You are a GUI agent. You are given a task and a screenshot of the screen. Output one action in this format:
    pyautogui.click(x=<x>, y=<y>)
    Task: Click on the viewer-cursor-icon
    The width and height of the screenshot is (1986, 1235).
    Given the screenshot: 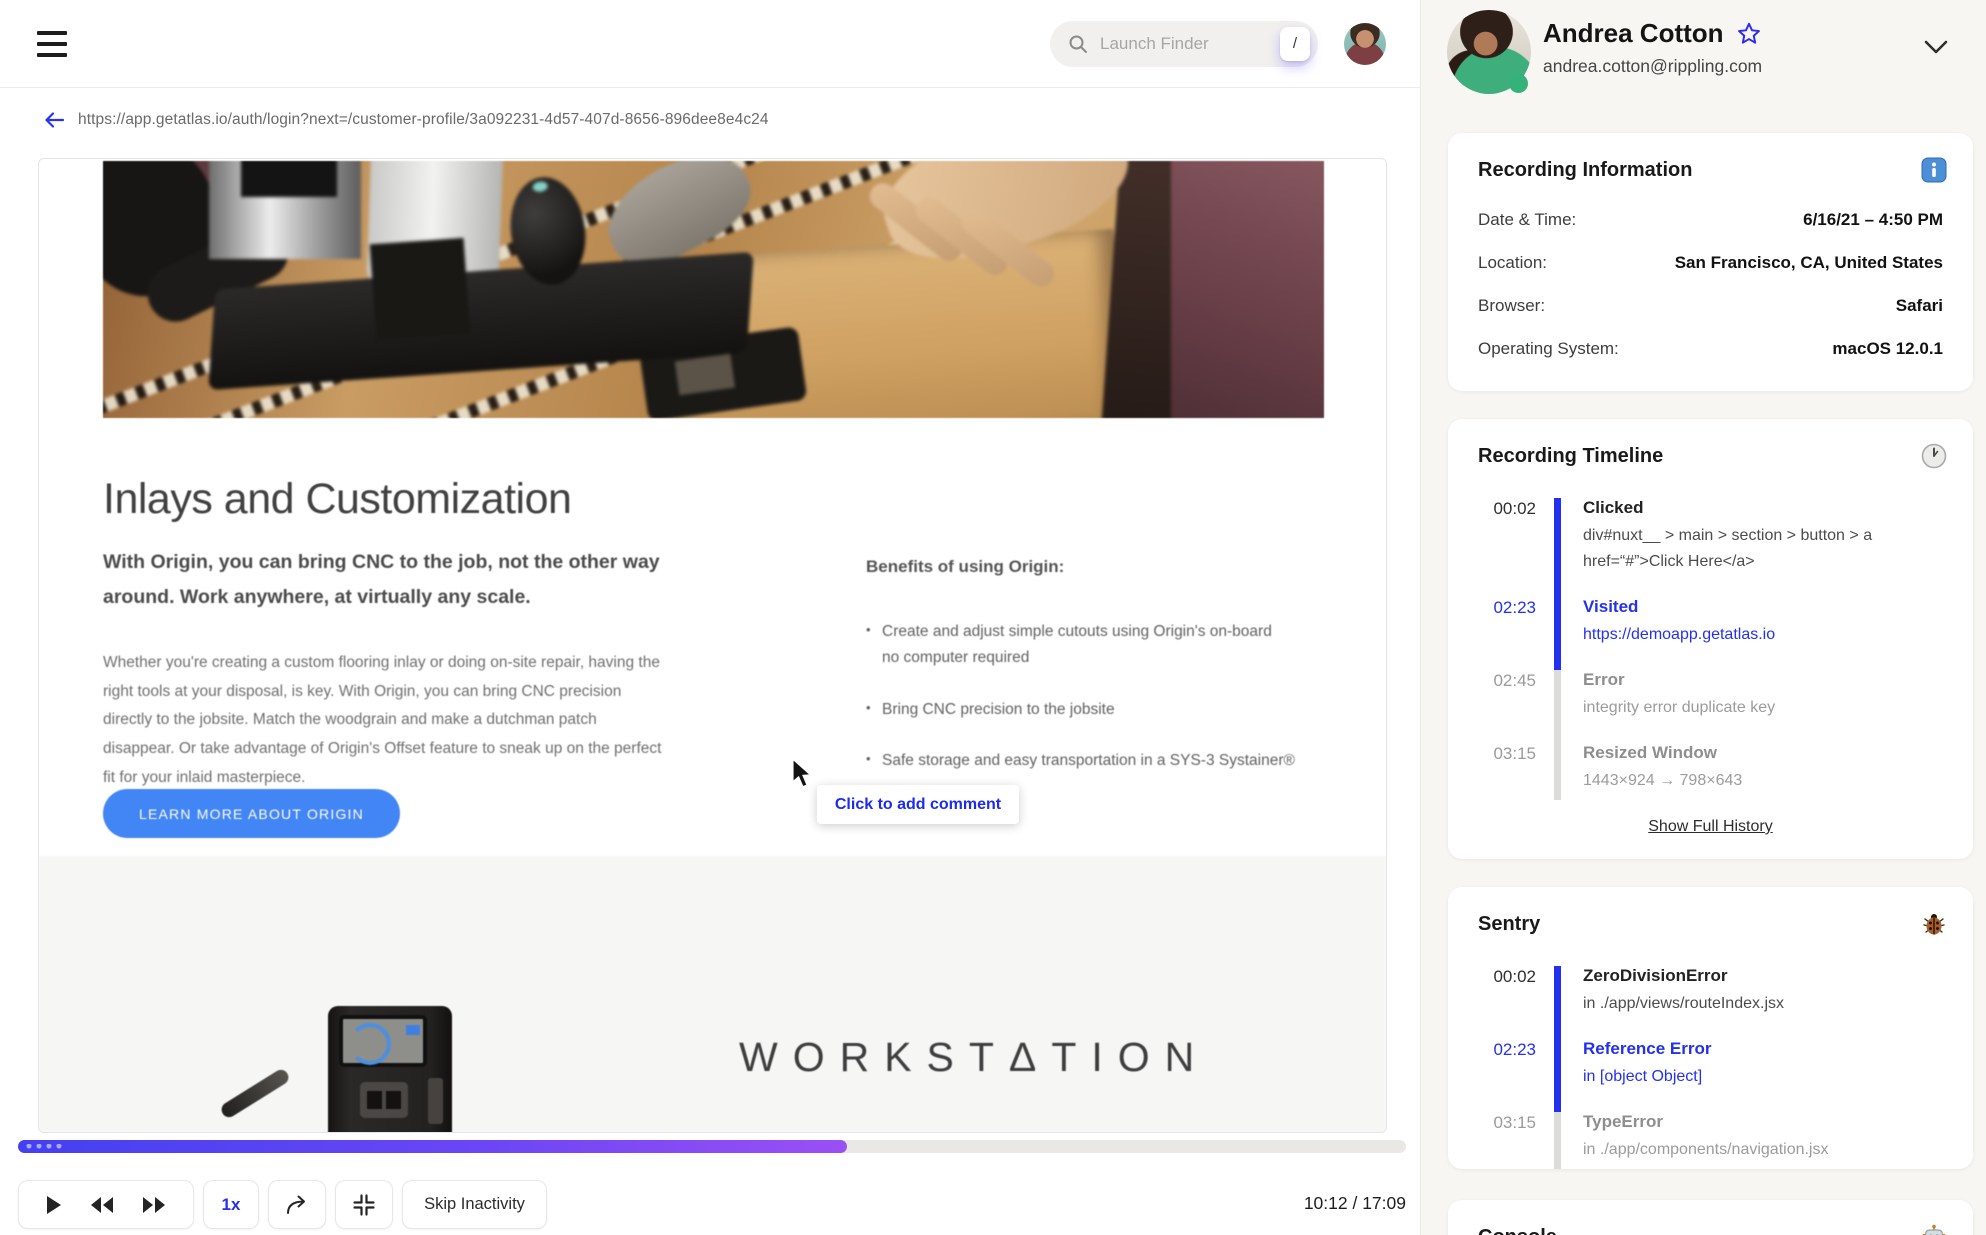 What is the action you would take?
    pyautogui.click(x=802, y=773)
    